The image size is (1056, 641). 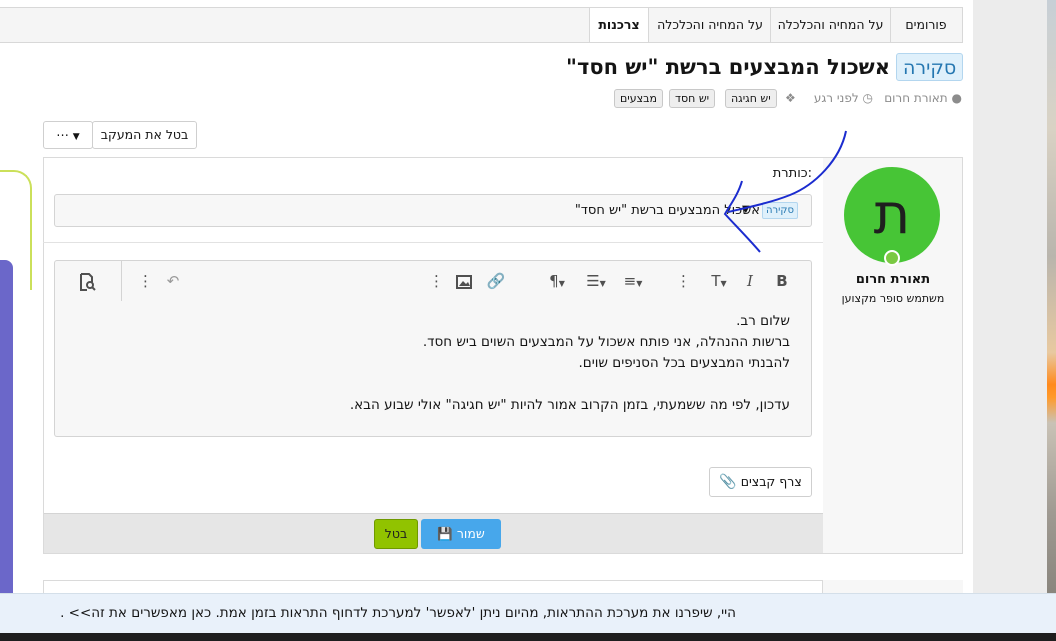 I want to click on thread-time: לפני רגע, so click(x=836, y=98).